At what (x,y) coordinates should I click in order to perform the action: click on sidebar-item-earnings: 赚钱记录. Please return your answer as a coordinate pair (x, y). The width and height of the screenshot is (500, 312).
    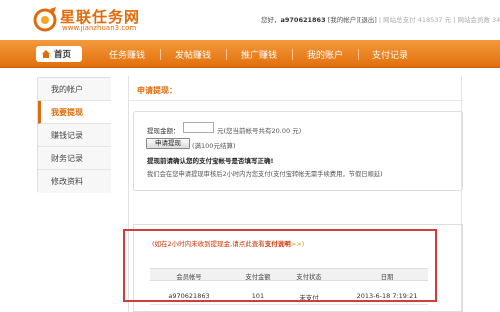
    Looking at the image, I should click on (74, 135).